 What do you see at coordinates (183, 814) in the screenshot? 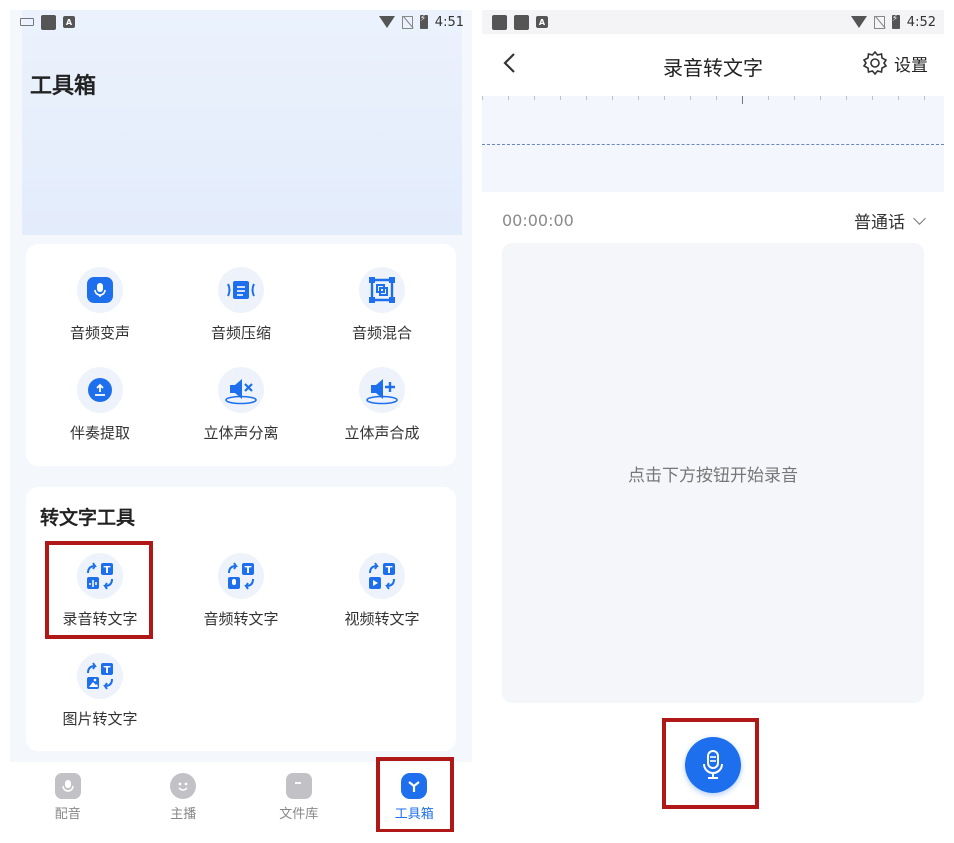
I see `tab-label: 主播` at bounding box center [183, 814].